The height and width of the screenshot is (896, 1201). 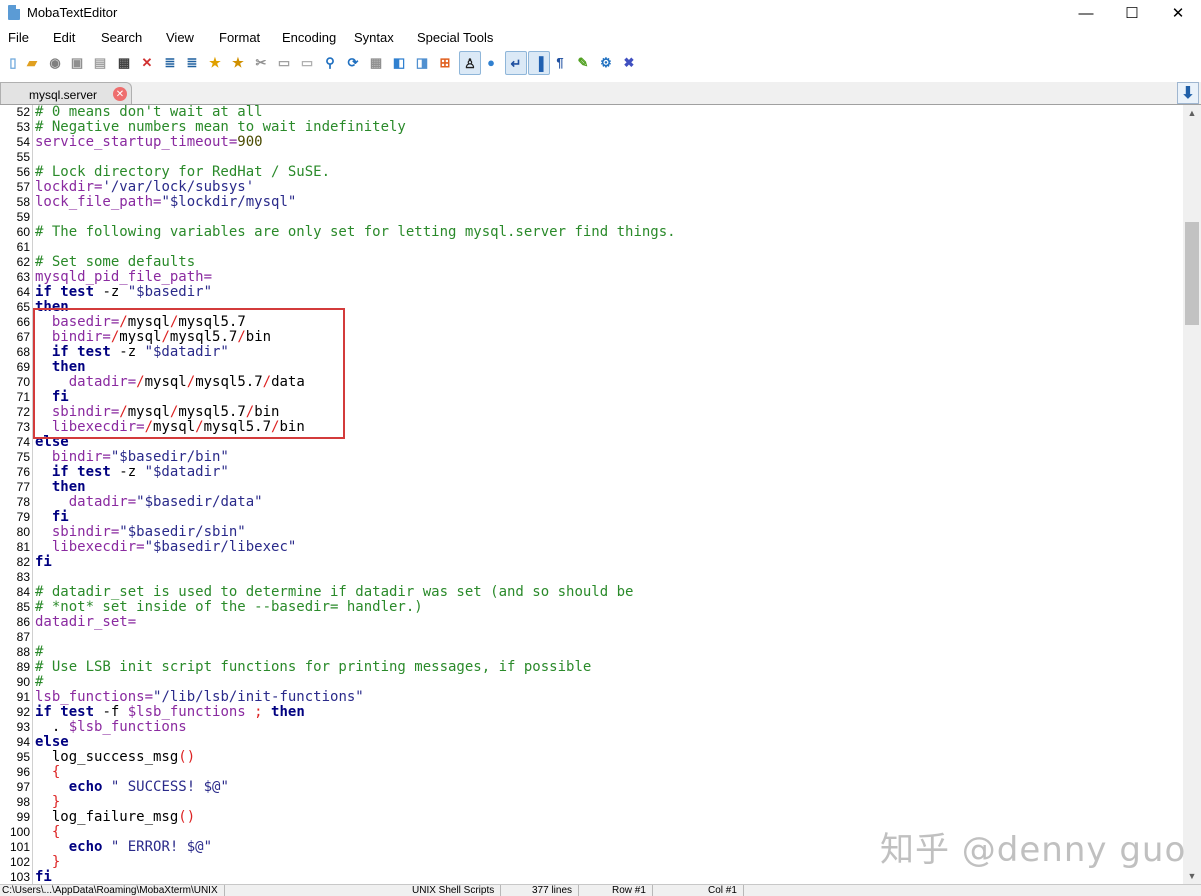 I want to click on tab-close-icon: ✕, so click(x=120, y=94).